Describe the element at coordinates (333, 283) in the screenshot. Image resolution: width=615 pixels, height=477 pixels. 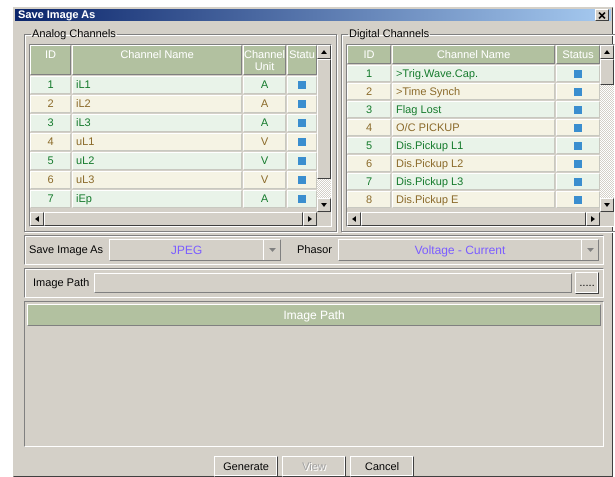
I see `path-field` at that location.